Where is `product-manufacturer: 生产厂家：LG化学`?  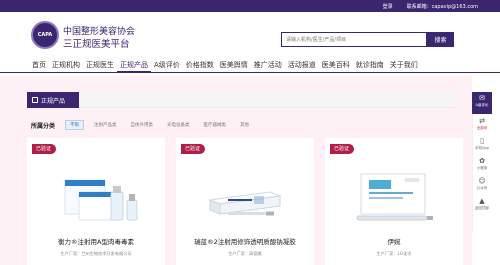
product-manufacturer: 生产厂家：LG化学 is located at coordinates (394, 253).